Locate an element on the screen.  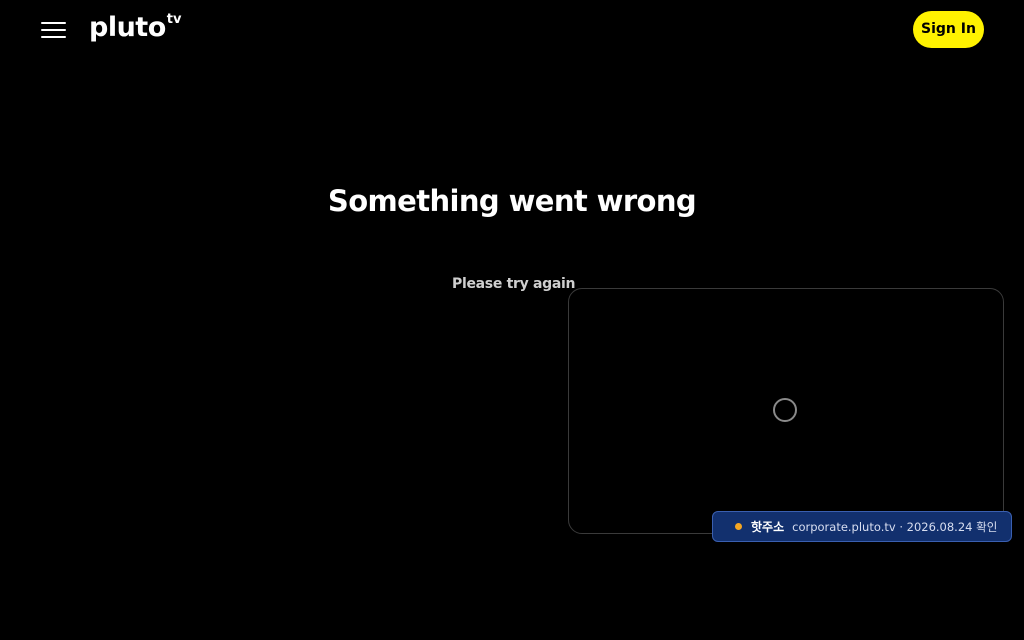
pluto-tv-logo: pluto tv is located at coordinates (135, 28).